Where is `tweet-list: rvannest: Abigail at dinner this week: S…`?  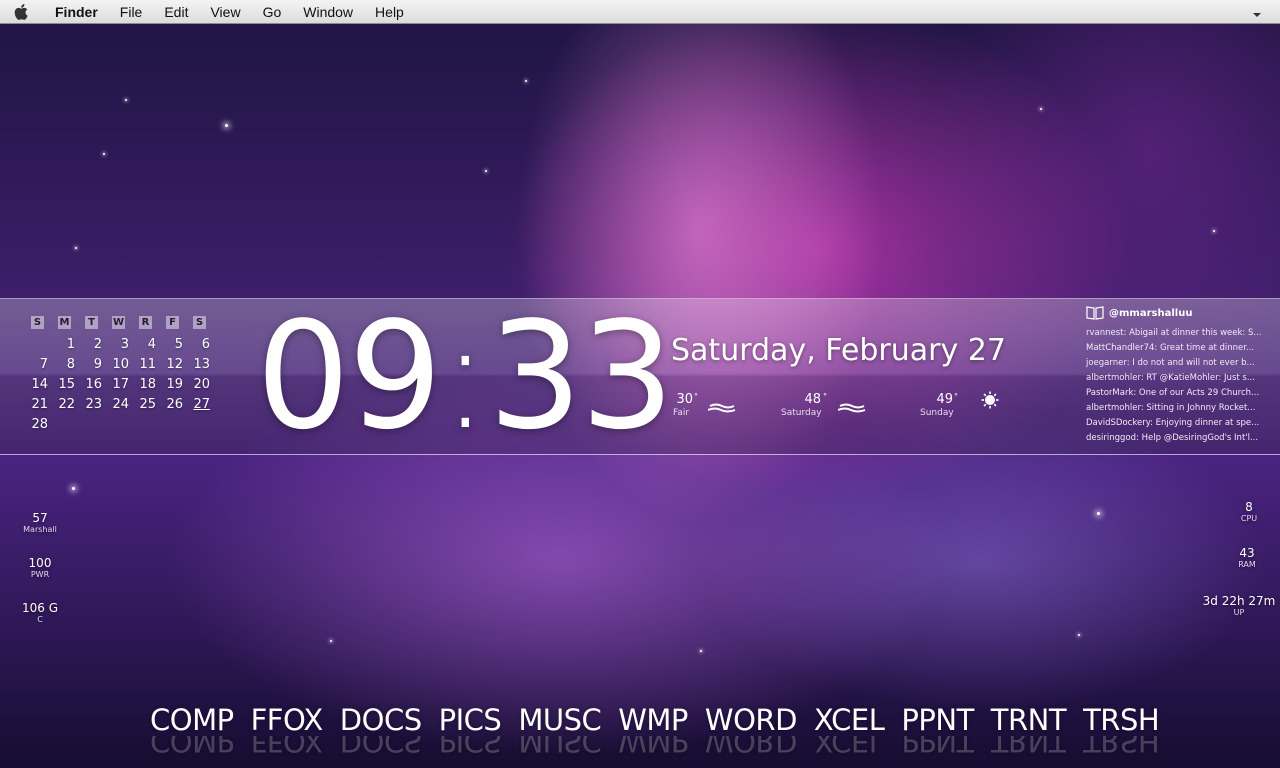
tweet-list: rvannest: Abigail at dinner this week: S… is located at coordinates (1175, 386).